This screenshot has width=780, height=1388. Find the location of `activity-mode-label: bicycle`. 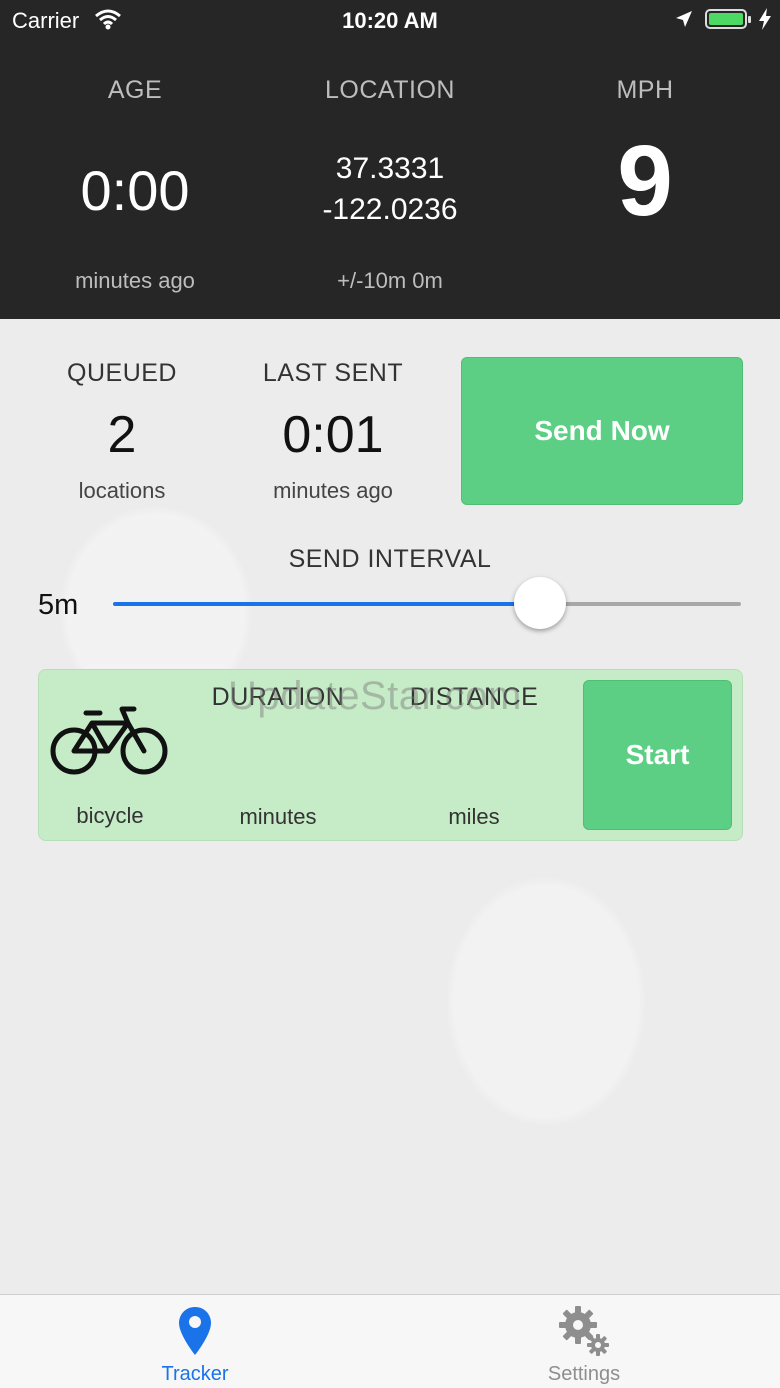

activity-mode-label: bicycle is located at coordinates (110, 815).